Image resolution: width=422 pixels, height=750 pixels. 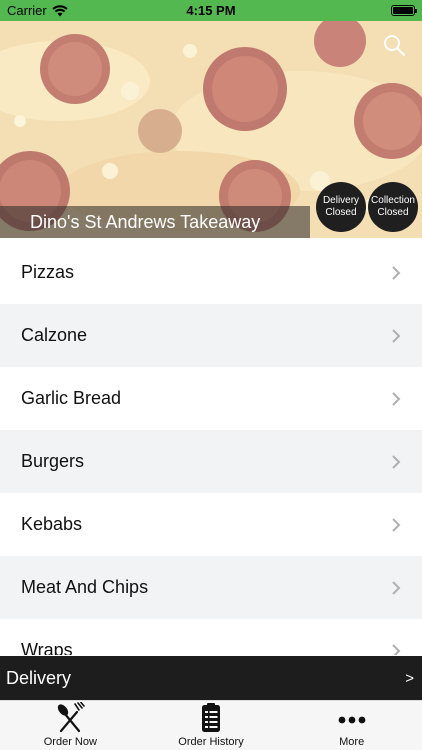 I want to click on menu-item-label: Burgers, so click(x=53, y=461).